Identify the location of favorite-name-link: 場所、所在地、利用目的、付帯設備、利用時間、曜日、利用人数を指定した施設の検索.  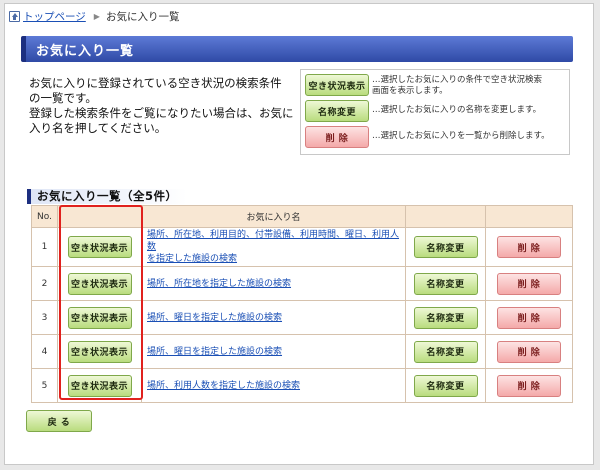
(275, 247).